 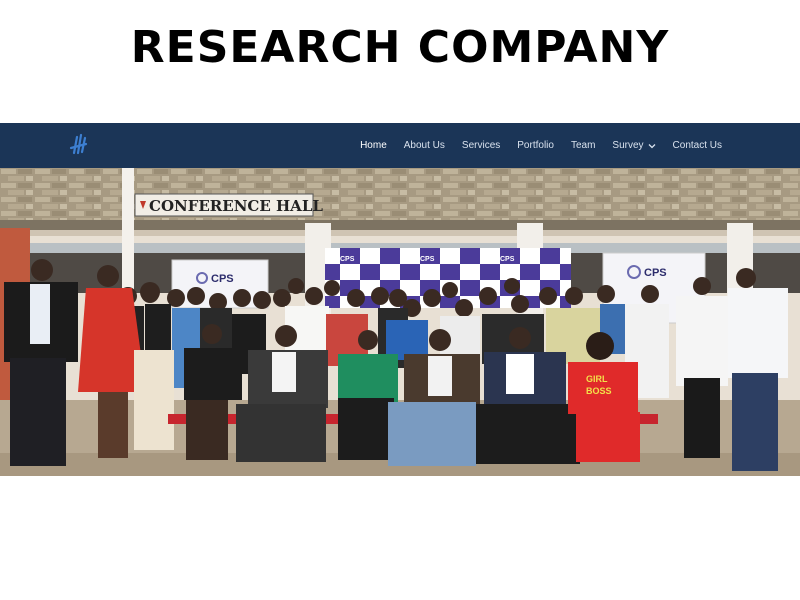 I want to click on tile-text-5: CPS, so click(x=467, y=275).